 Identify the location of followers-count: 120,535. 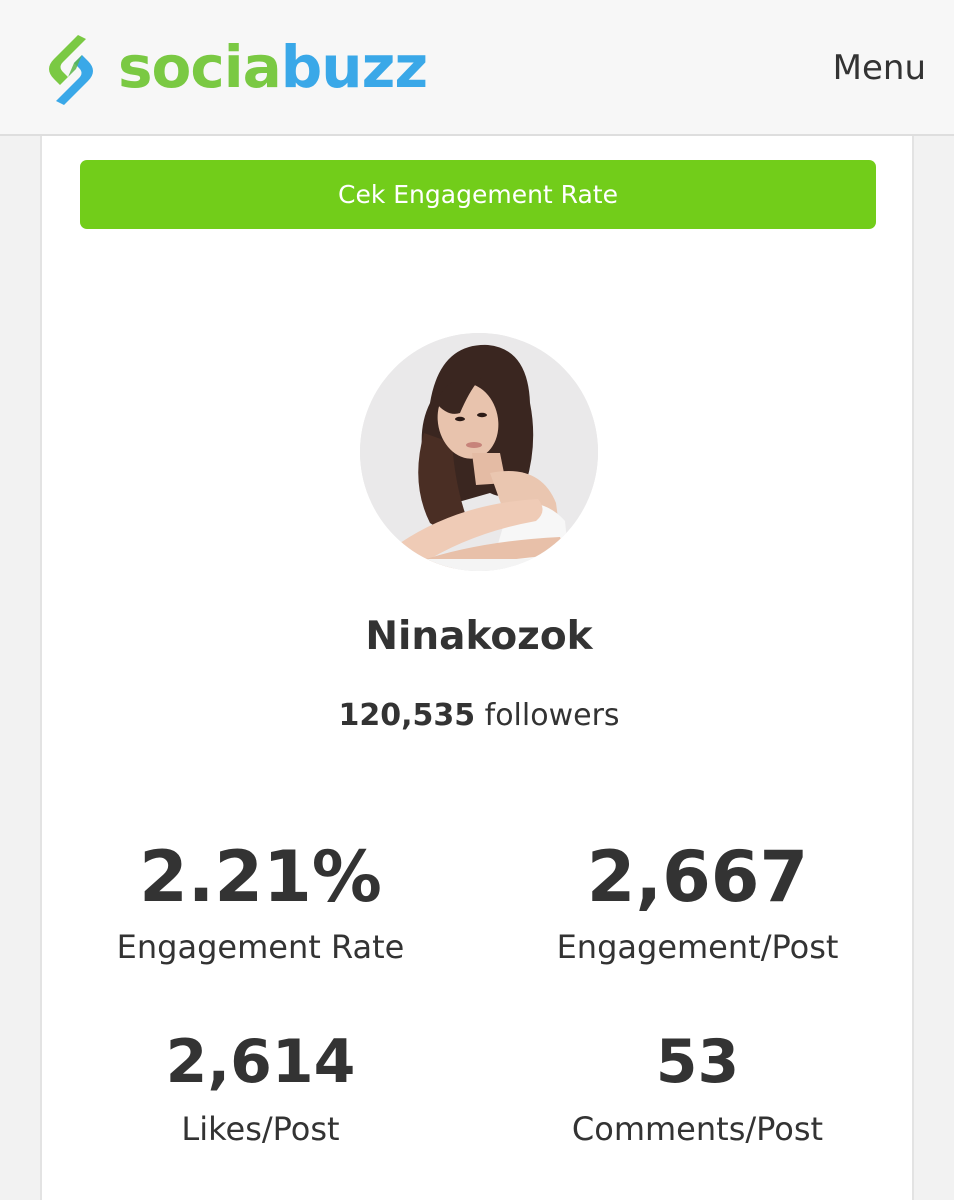
(407, 715).